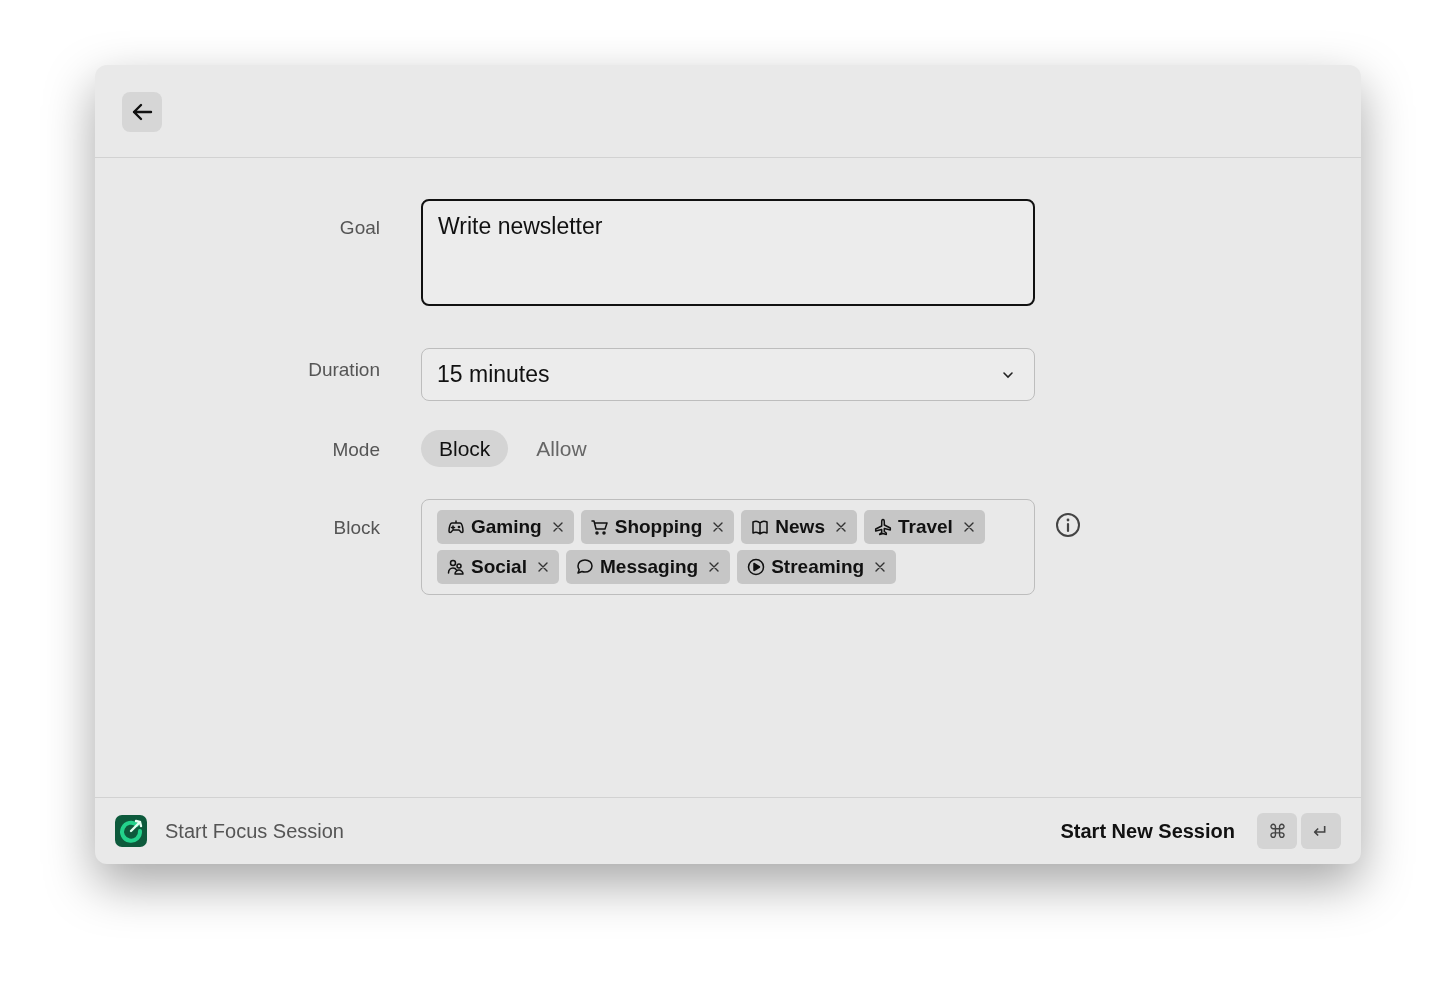 Image resolution: width=1456 pixels, height=990 pixels. What do you see at coordinates (800, 527) in the screenshot?
I see `tag-label: News` at bounding box center [800, 527].